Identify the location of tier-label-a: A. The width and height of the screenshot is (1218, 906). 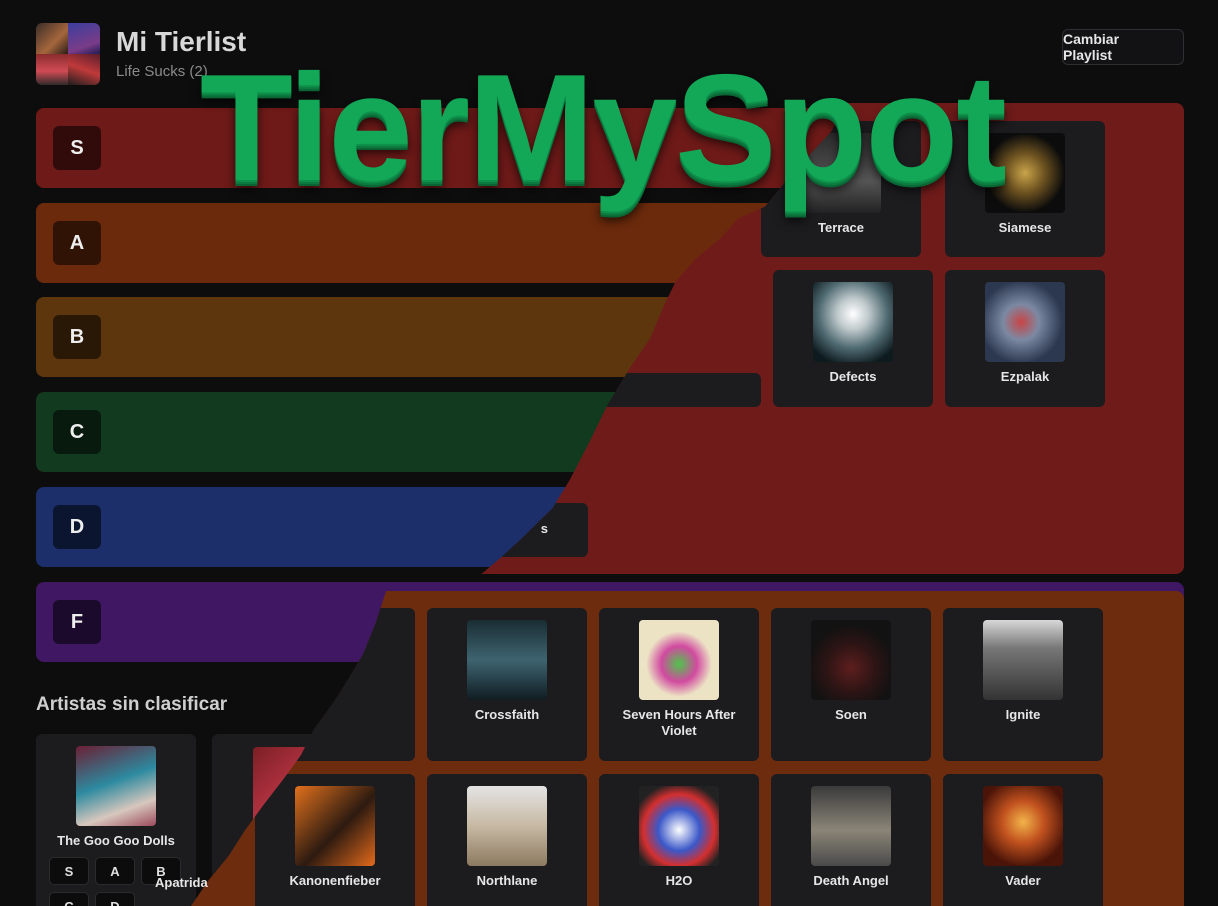
(77, 243).